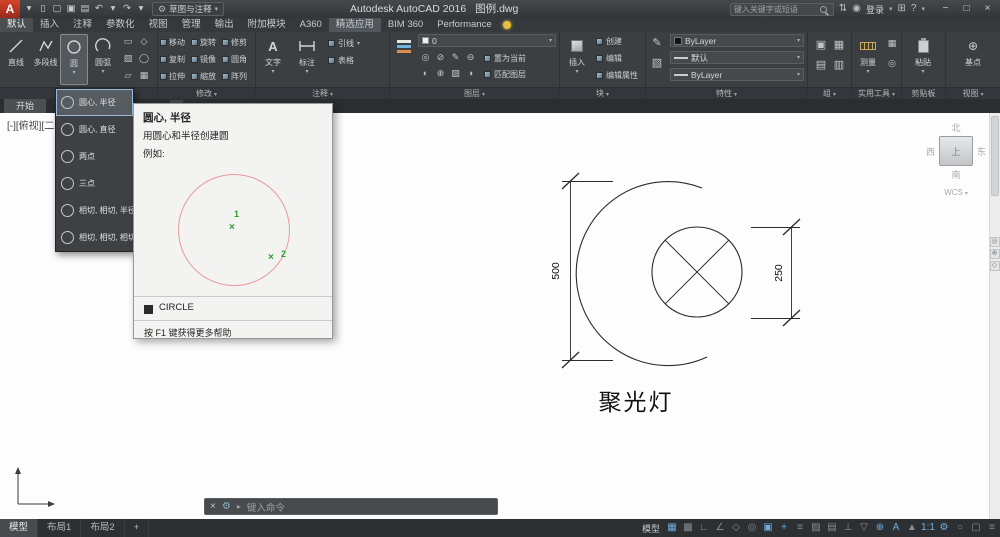 This screenshot has height=537, width=1000. I want to click on open-file-button: ▢, so click(57, 9).